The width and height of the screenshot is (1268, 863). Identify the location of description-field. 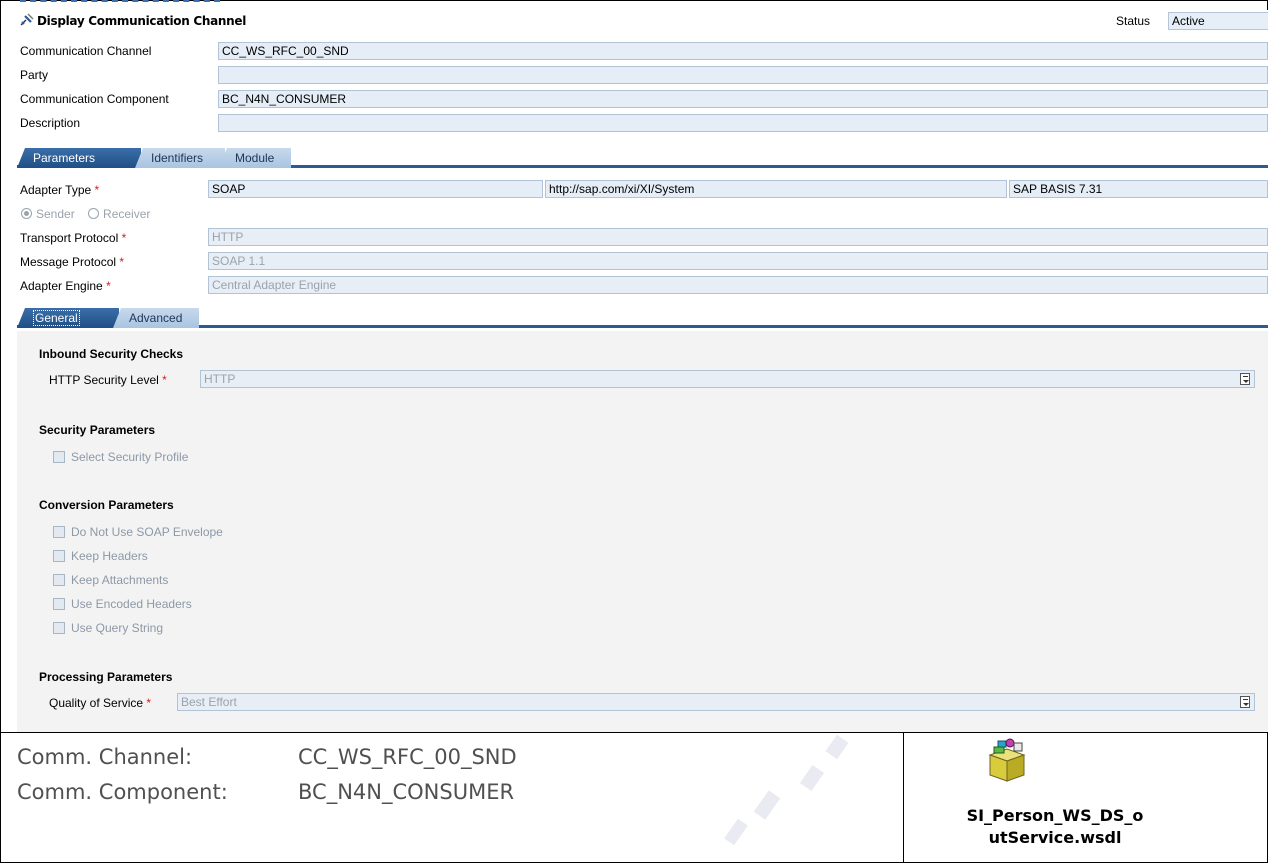
(743, 123).